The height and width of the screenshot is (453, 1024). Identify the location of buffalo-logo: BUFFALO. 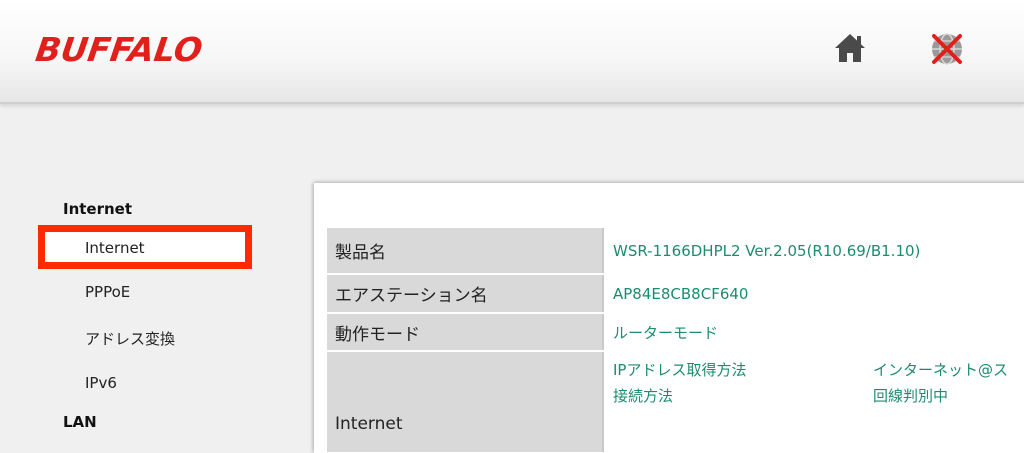
(119, 49).